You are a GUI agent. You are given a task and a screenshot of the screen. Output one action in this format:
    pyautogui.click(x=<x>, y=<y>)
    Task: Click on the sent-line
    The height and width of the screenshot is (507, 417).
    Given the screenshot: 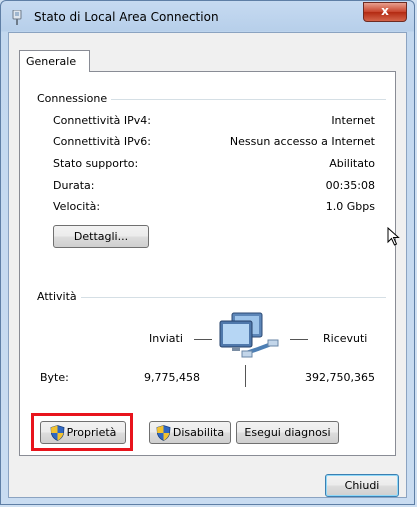 What is the action you would take?
    pyautogui.click(x=203, y=339)
    